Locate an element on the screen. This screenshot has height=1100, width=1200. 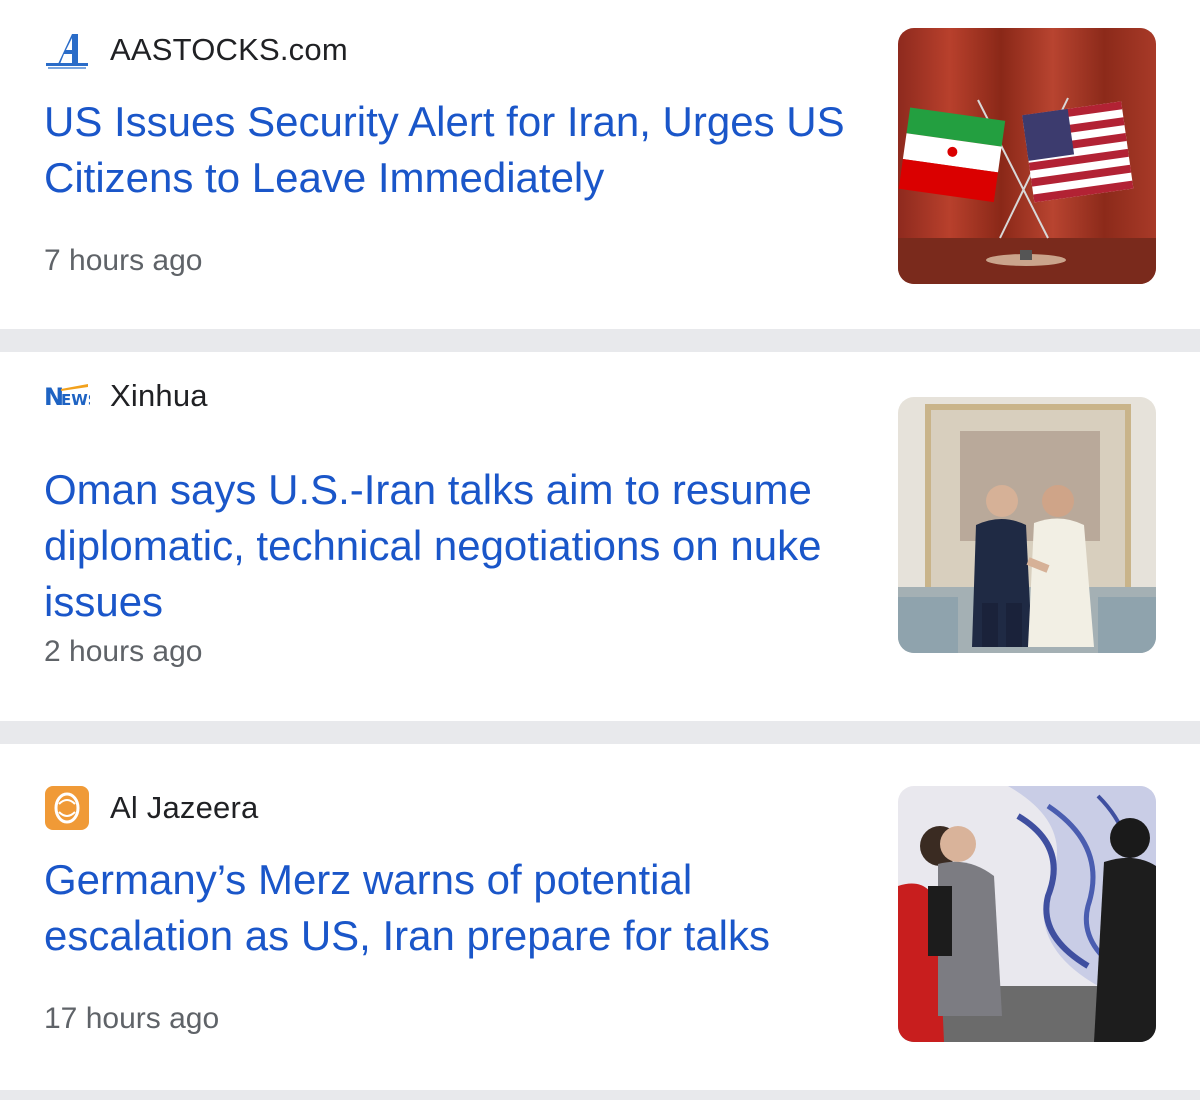
source-name: Xinhua is located at coordinates (159, 395).